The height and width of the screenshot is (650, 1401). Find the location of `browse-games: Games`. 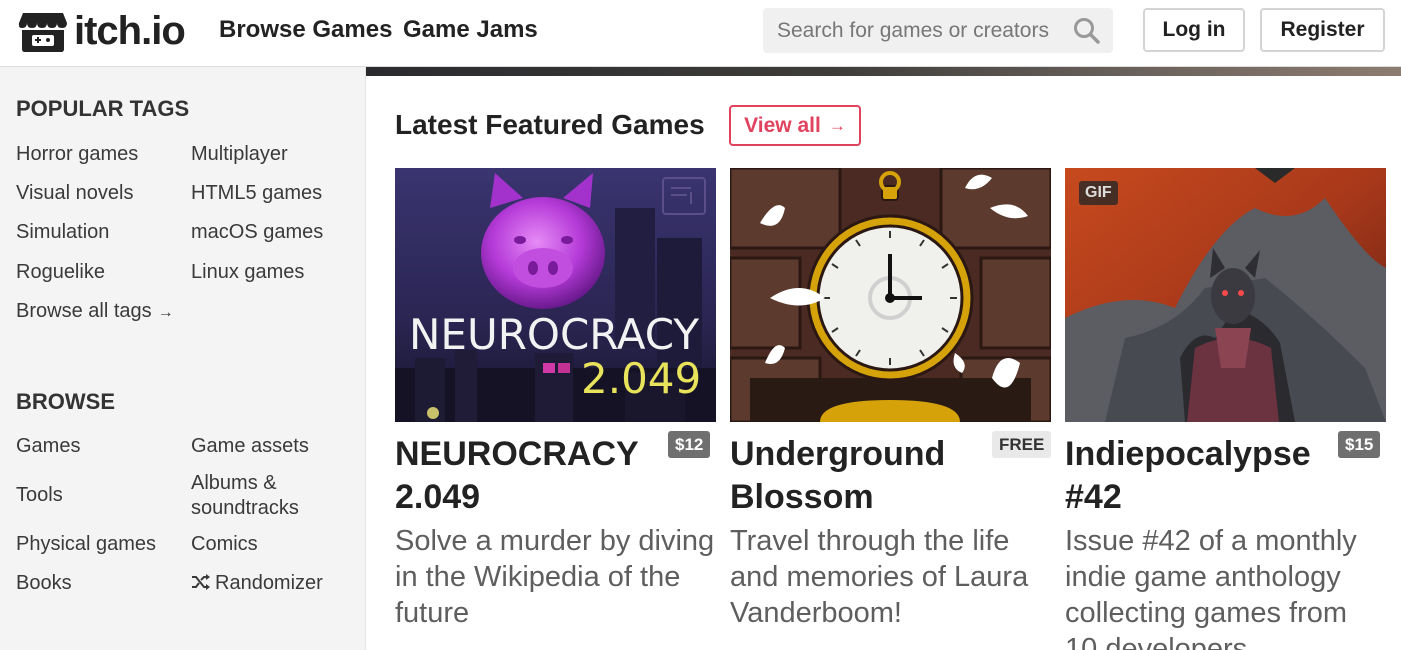

browse-games: Games is located at coordinates (48, 446).